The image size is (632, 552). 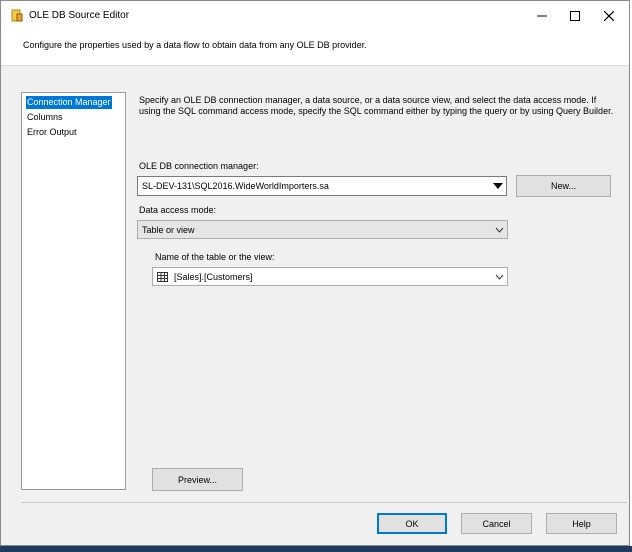 I want to click on maximize-icon, so click(x=575, y=16).